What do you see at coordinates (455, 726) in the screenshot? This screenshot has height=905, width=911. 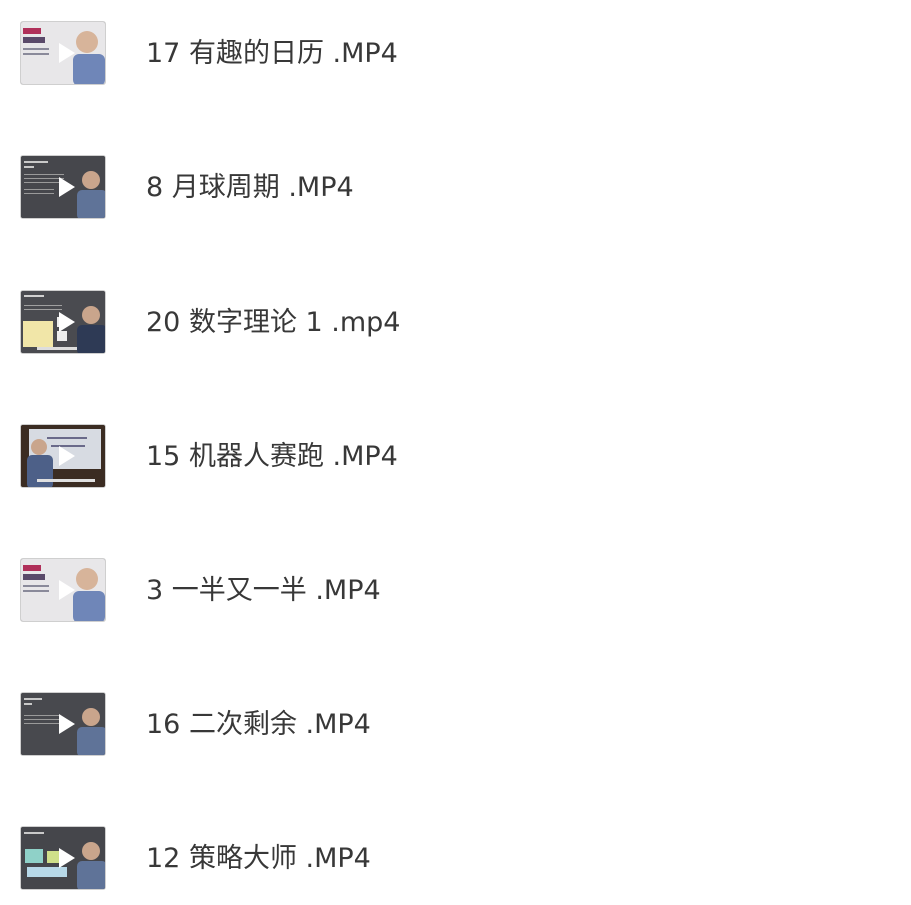 I see `file-row-6: 16 二次剩余 .MP4` at bounding box center [455, 726].